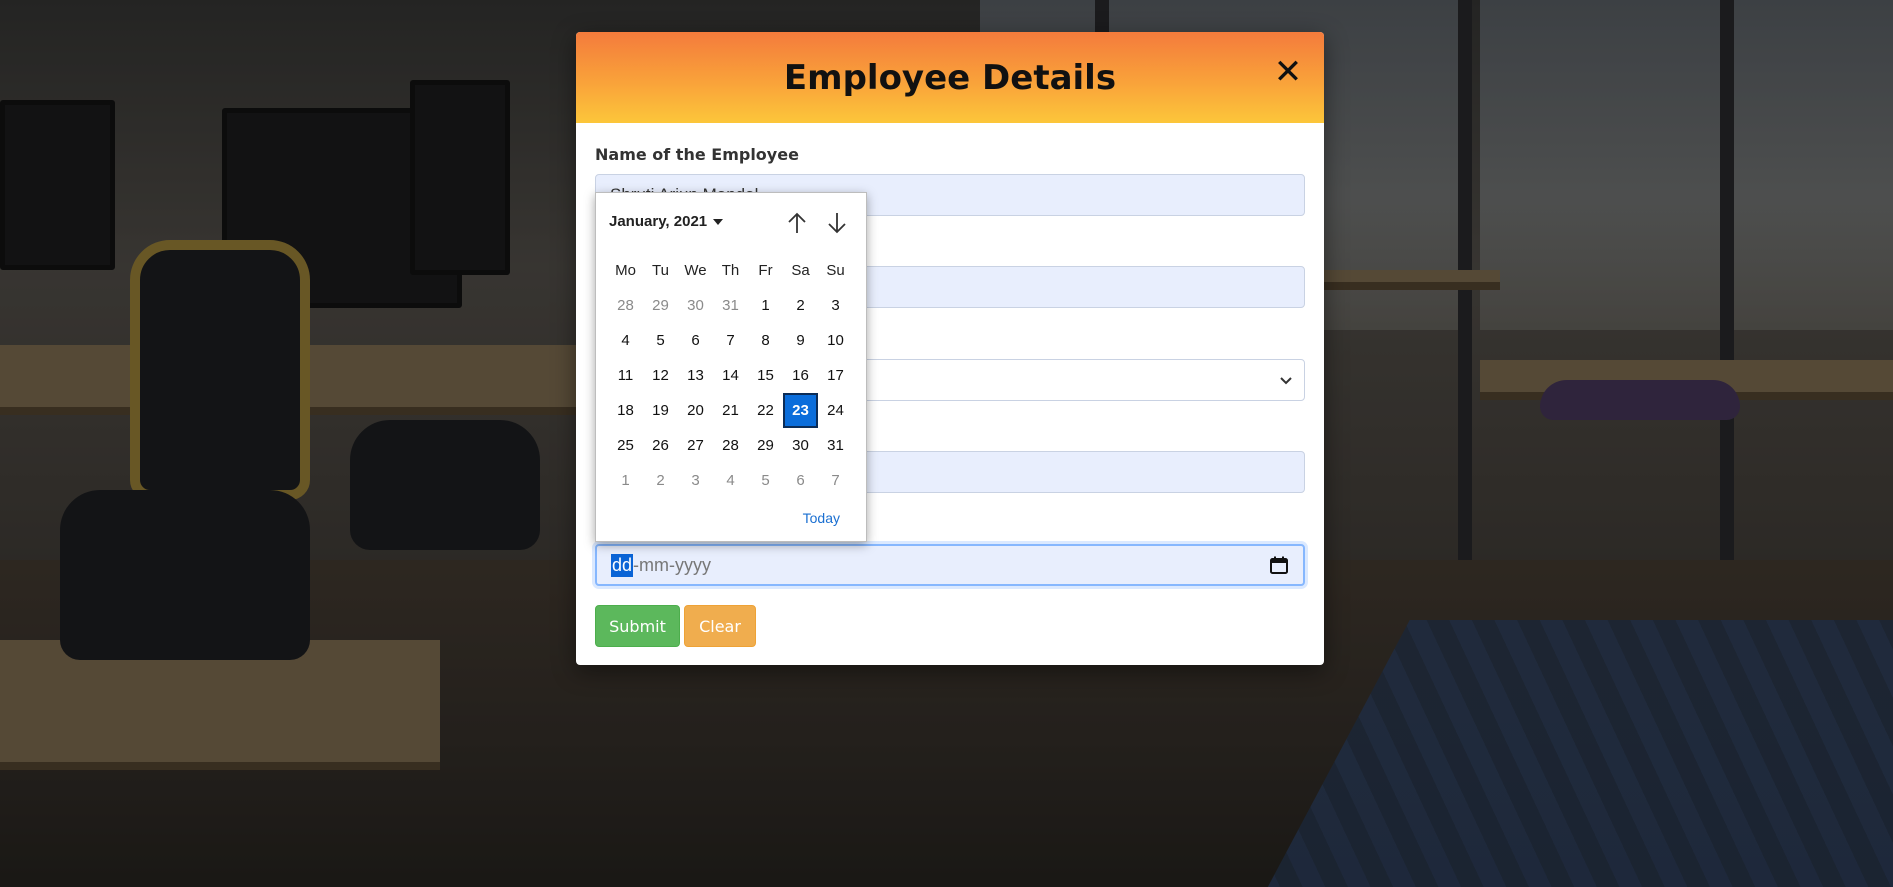 The width and height of the screenshot is (1893, 887). I want to click on calendar-day: 23, so click(800, 410).